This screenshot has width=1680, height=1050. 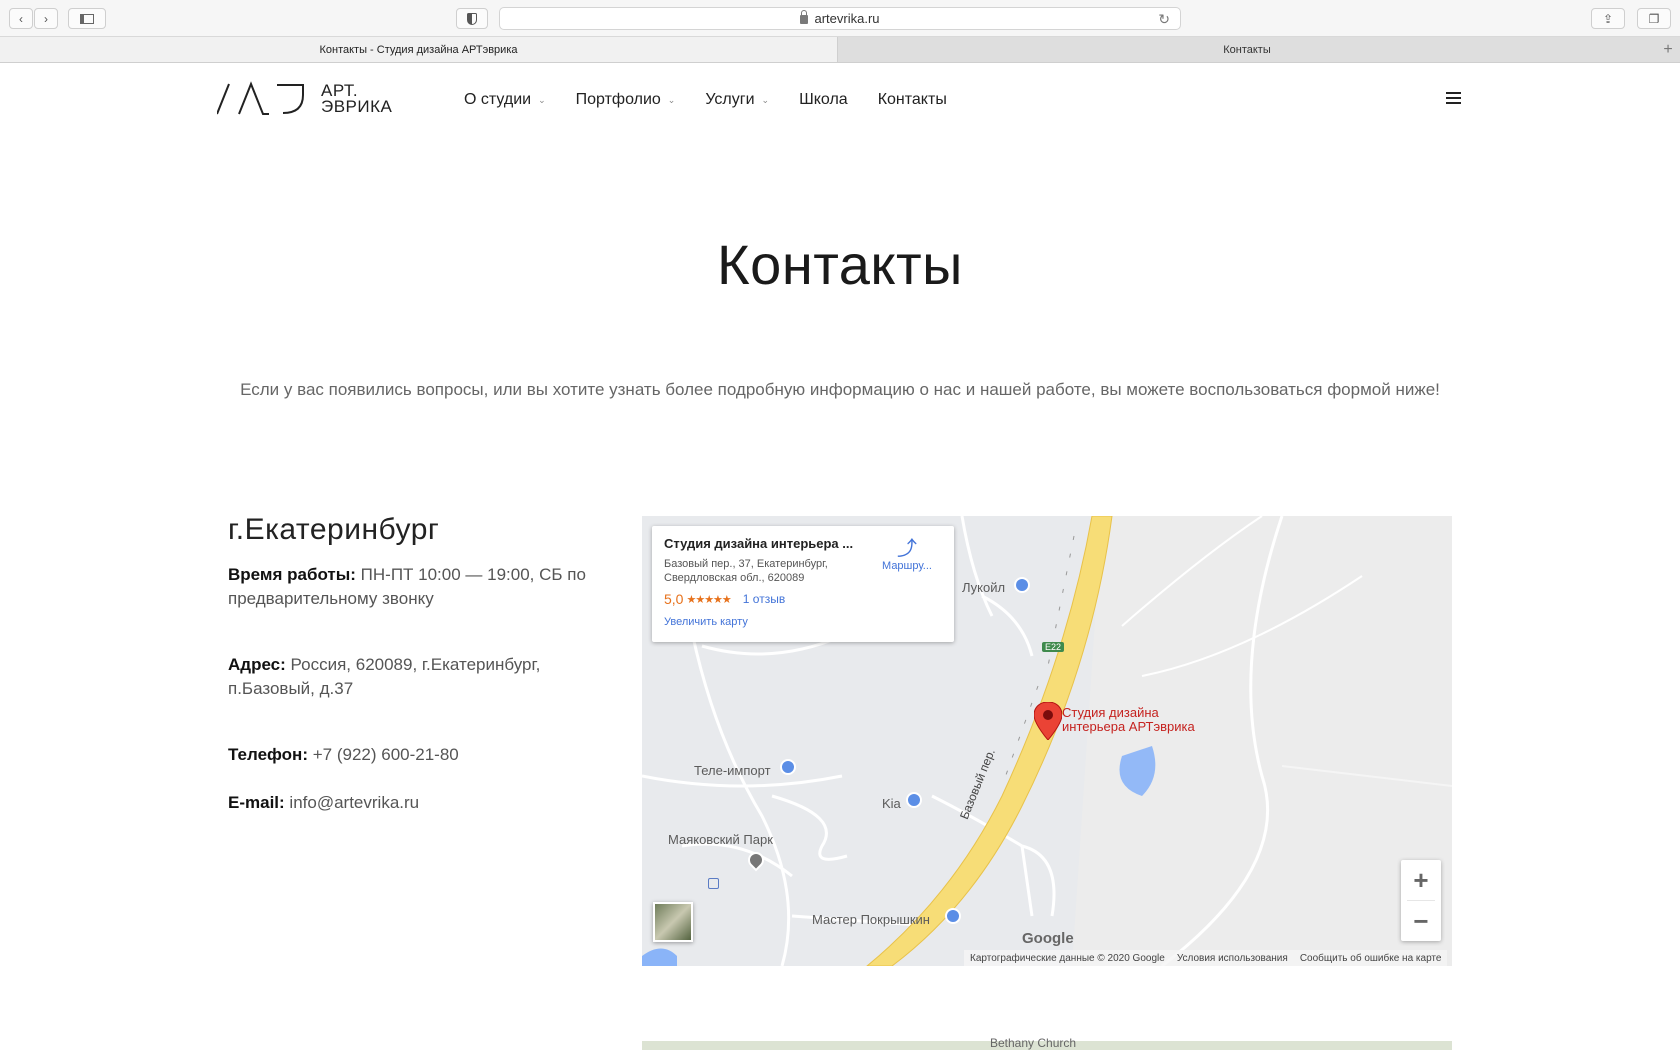 I want to click on address-bar: artevrika.ru ↻, so click(x=840, y=18).